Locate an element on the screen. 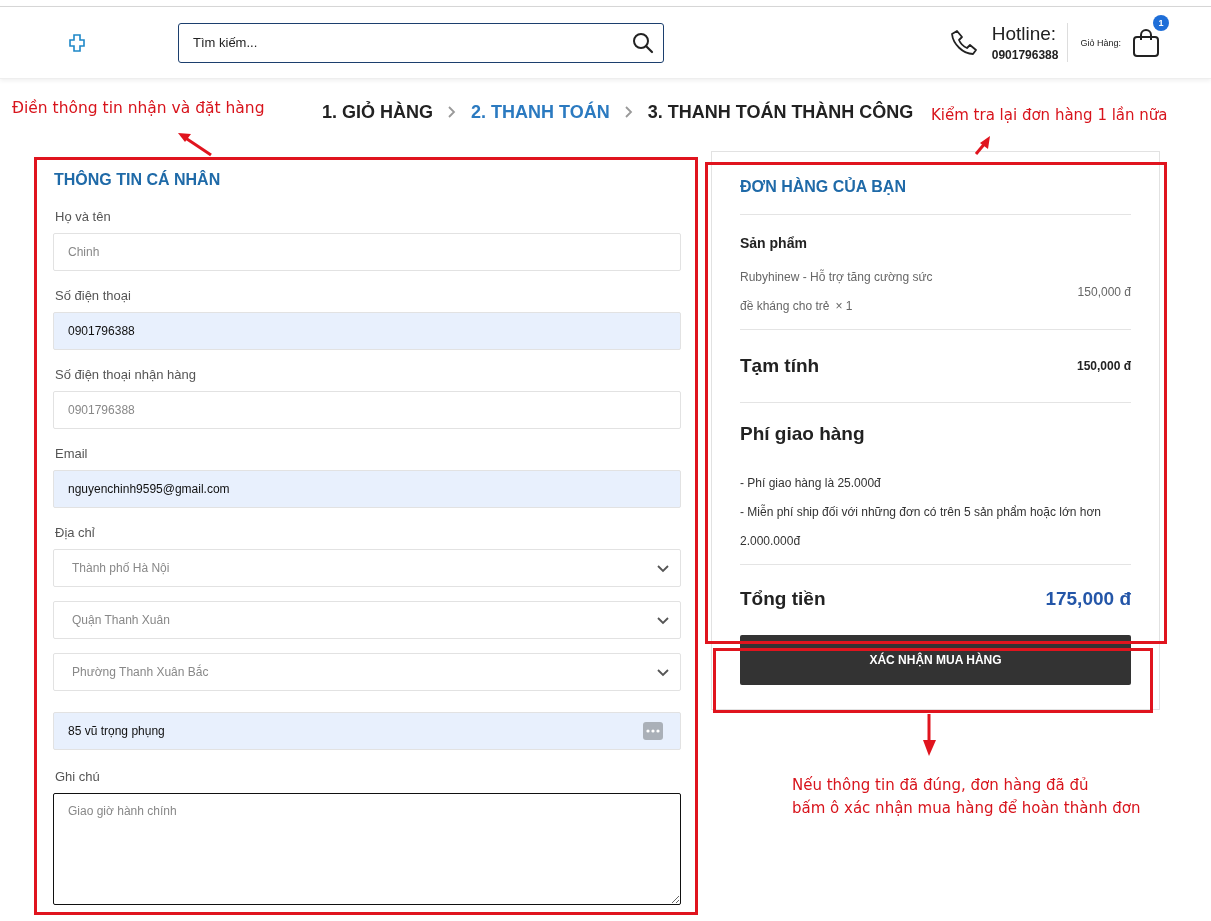  dropdown: Quận Thanh Xuân is located at coordinates (367, 620).